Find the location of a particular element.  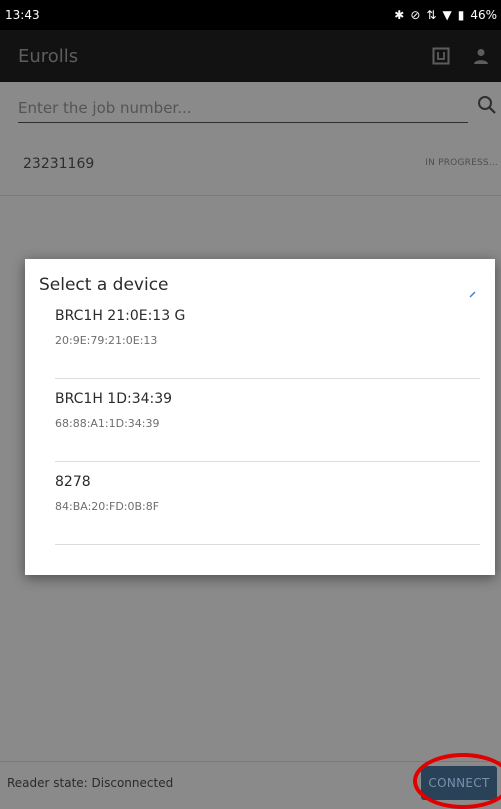

nfc-icon is located at coordinates (441, 56).